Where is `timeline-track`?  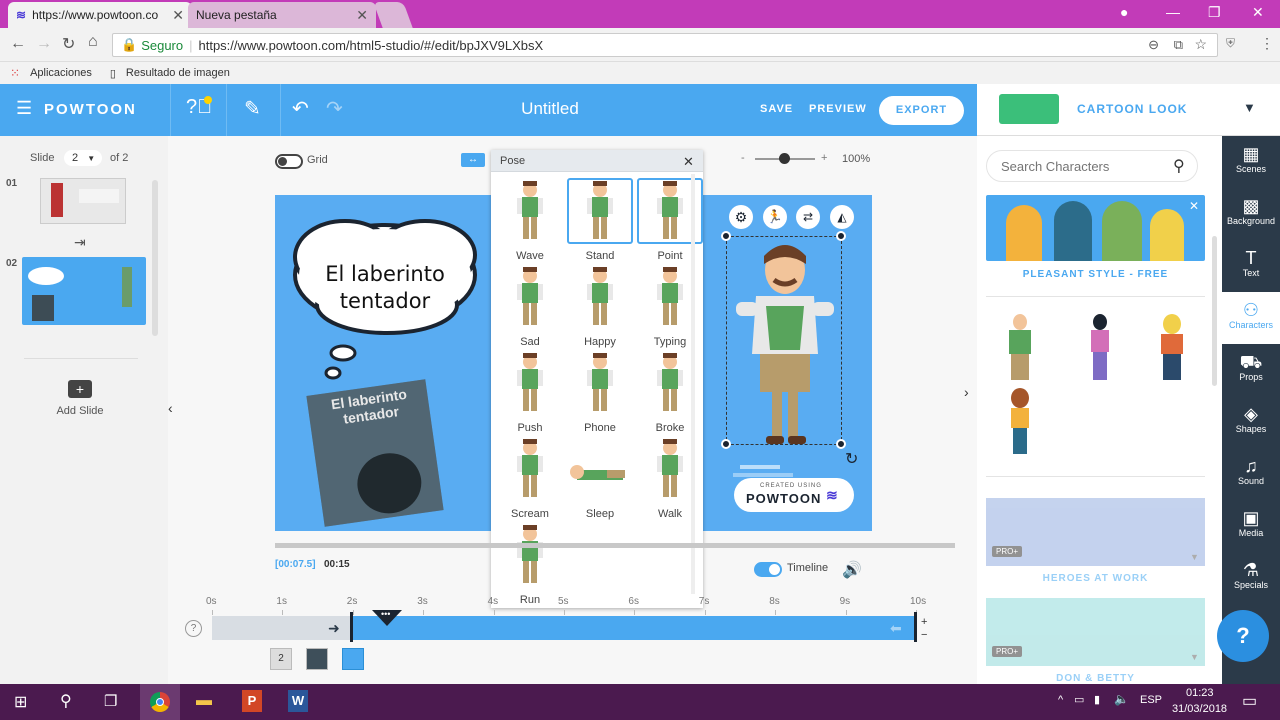 timeline-track is located at coordinates (634, 628).